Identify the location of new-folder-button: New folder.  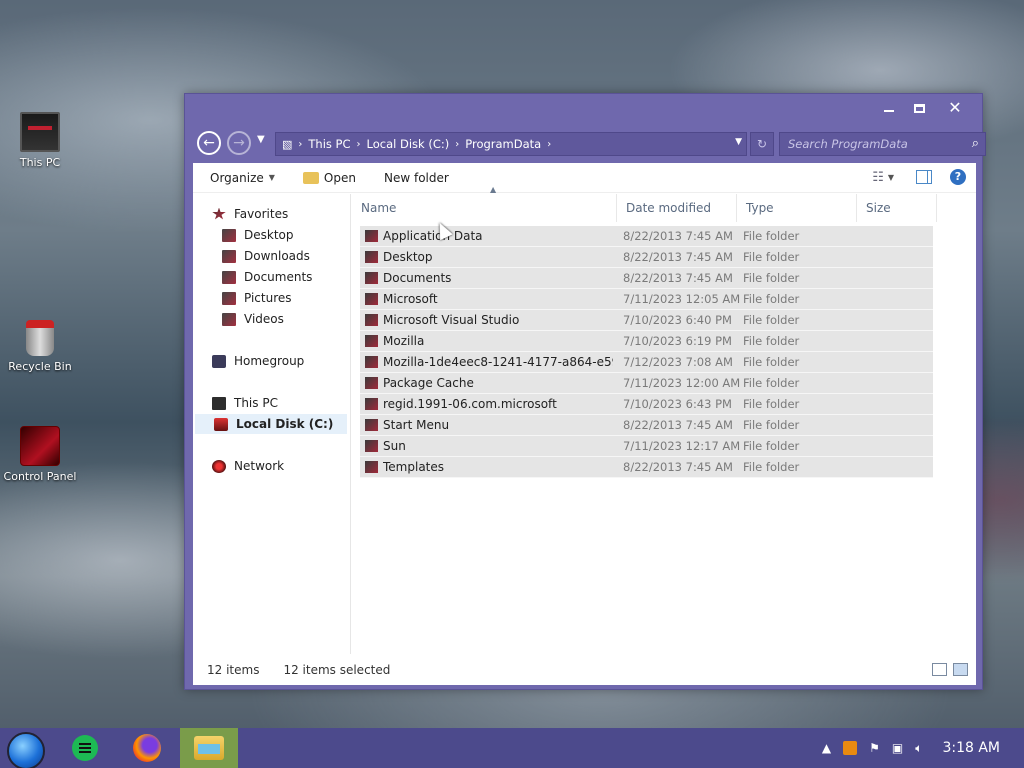
(416, 178).